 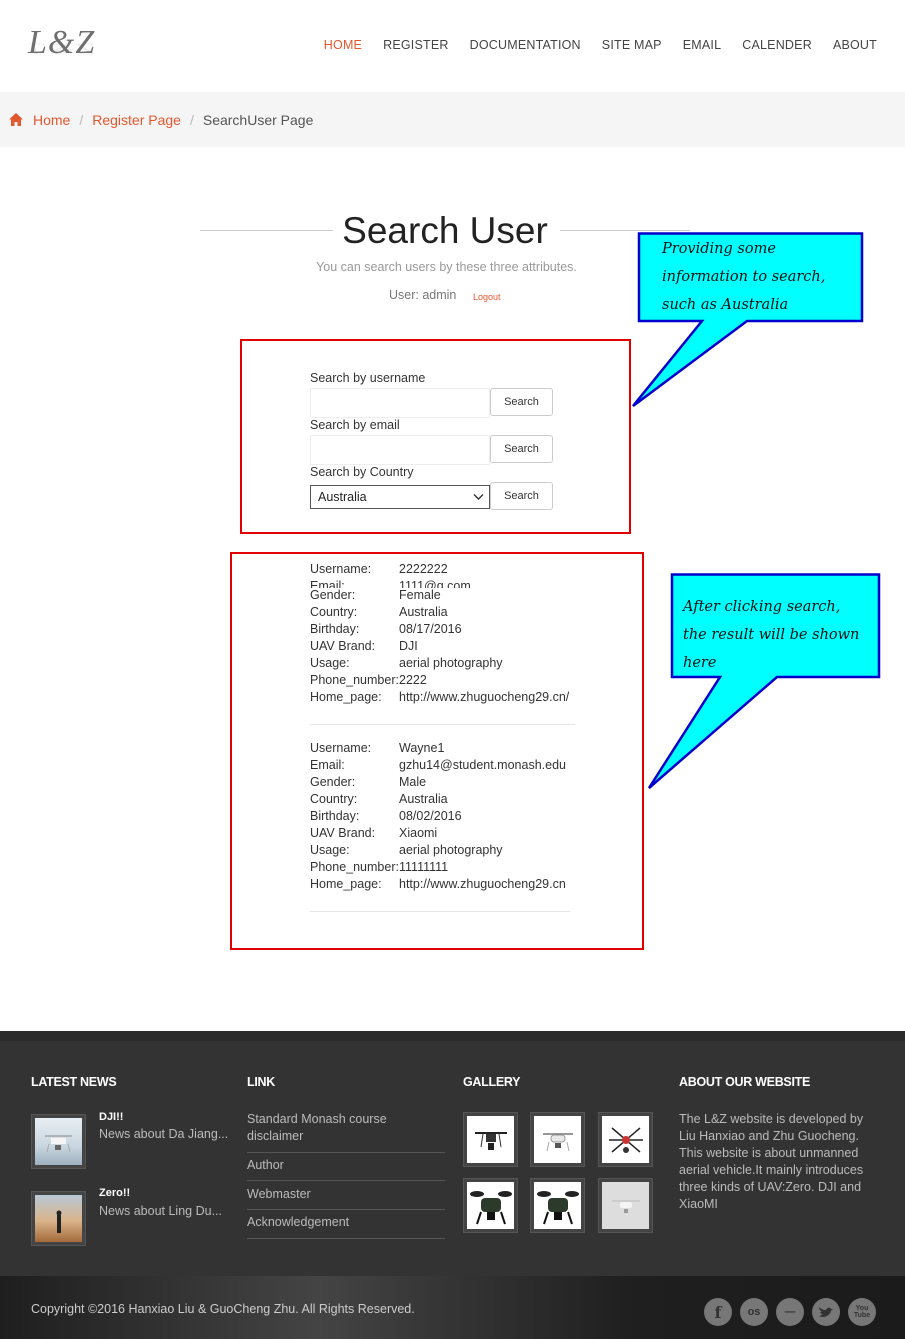 I want to click on search-email-button: Search, so click(x=521, y=449).